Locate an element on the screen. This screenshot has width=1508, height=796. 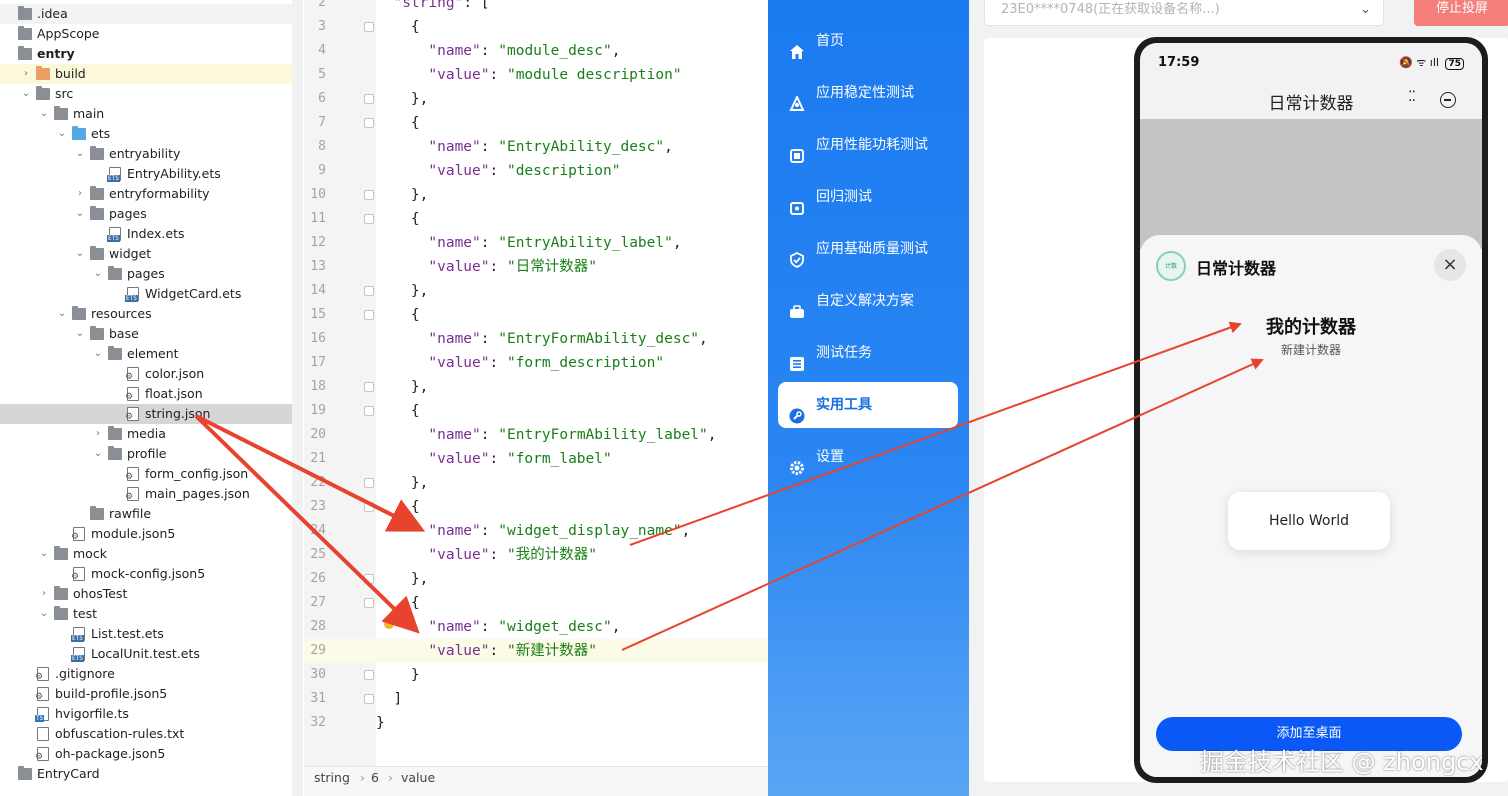
sidebar-item: 测试任务 is located at coordinates (868, 353).